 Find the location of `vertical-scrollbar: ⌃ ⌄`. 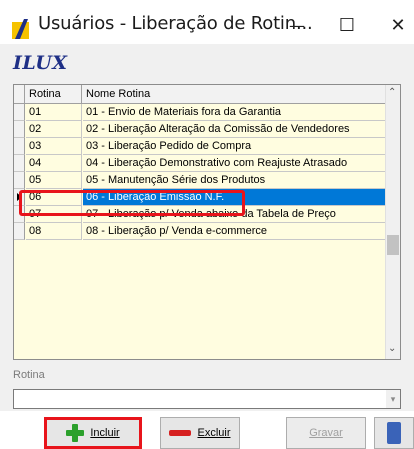

vertical-scrollbar: ⌃ ⌄ is located at coordinates (392, 222).